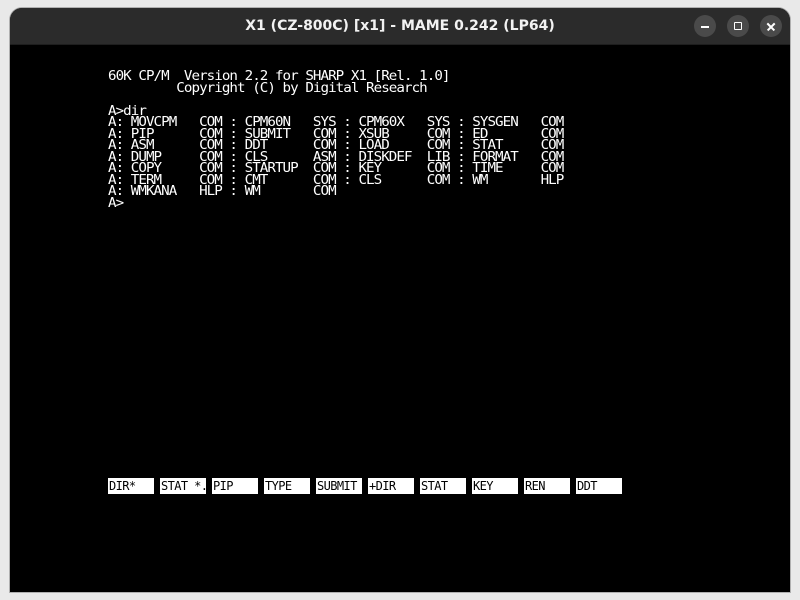  I want to click on dir-listing-row: A: WMKANA HLP : WM COM, so click(222, 191).